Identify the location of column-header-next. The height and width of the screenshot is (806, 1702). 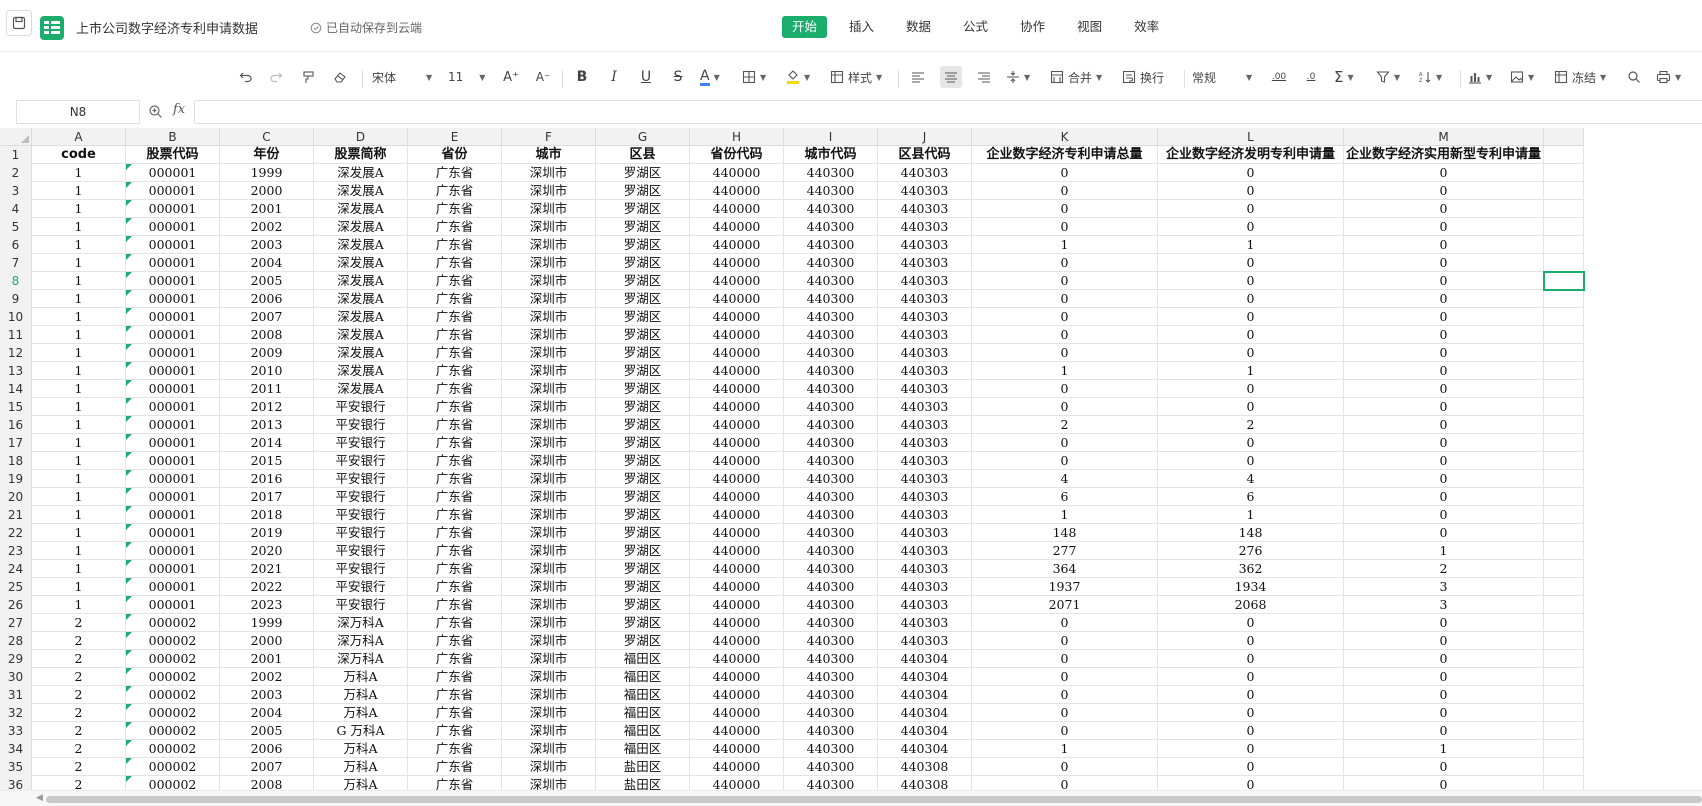
(1564, 137).